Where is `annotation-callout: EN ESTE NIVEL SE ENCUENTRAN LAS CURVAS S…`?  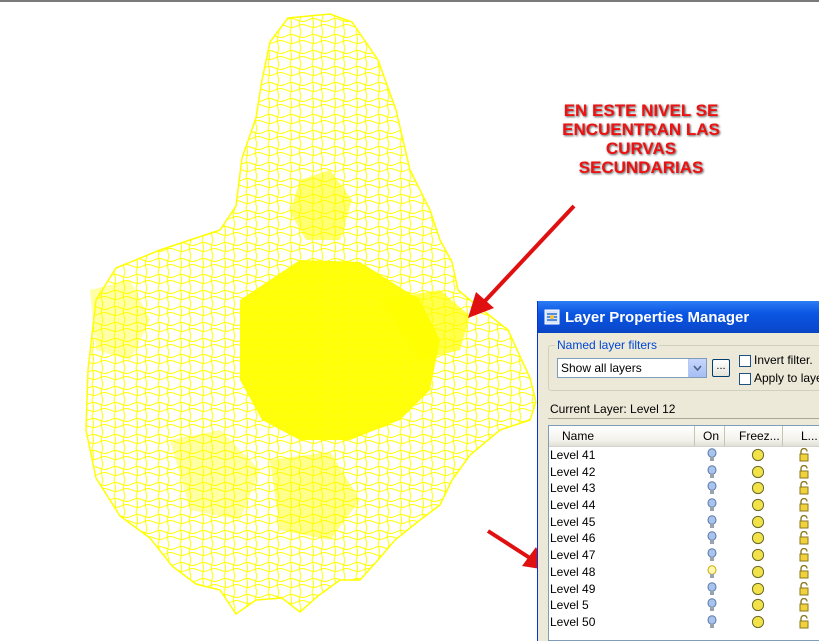
annotation-callout: EN ESTE NIVEL SE ENCUENTRAN LAS CURVAS S… is located at coordinates (641, 139).